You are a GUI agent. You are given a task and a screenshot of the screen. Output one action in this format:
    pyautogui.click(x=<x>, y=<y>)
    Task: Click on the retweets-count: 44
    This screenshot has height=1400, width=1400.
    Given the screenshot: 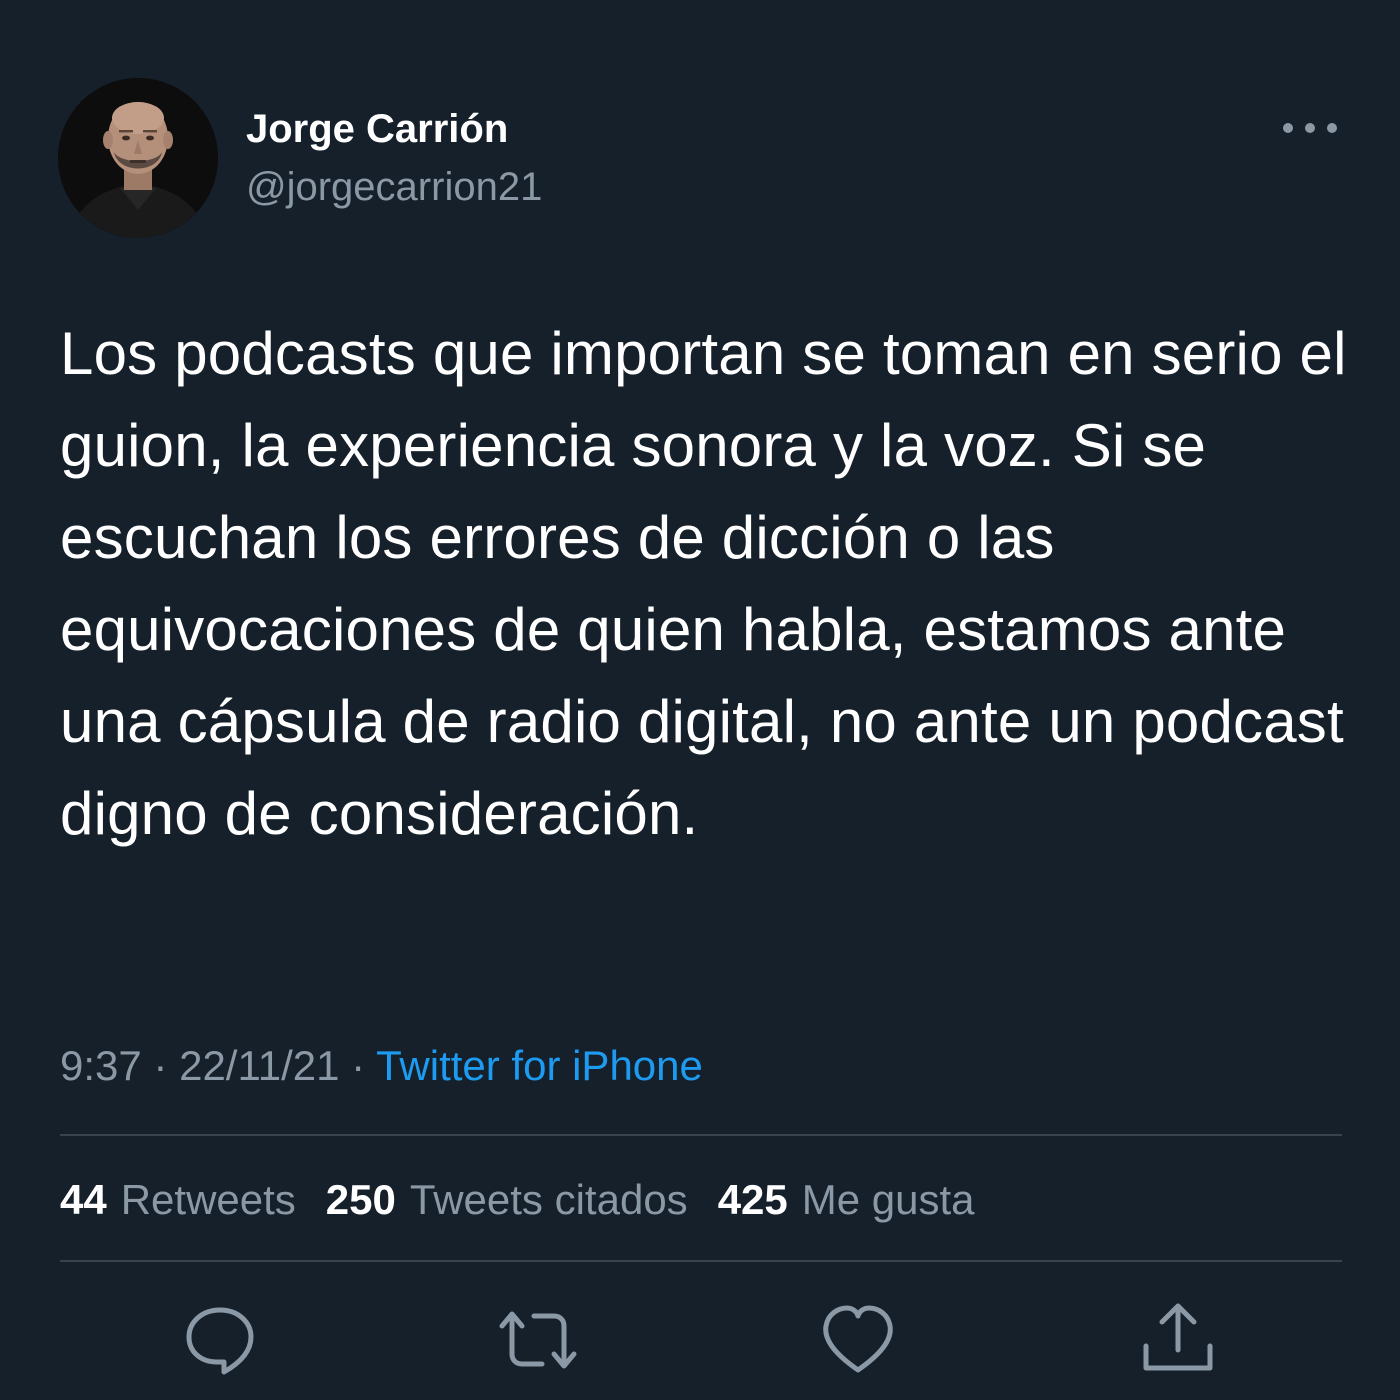 What is the action you would take?
    pyautogui.click(x=83, y=1199)
    